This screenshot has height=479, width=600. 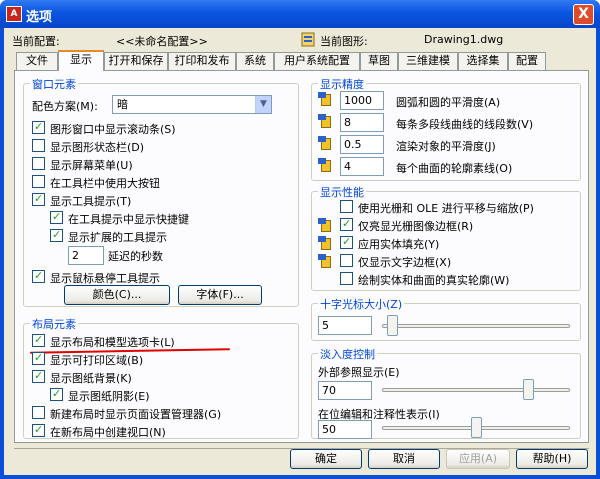 I want to click on tab-user-preferences: 用户系统配置, so click(x=317, y=61).